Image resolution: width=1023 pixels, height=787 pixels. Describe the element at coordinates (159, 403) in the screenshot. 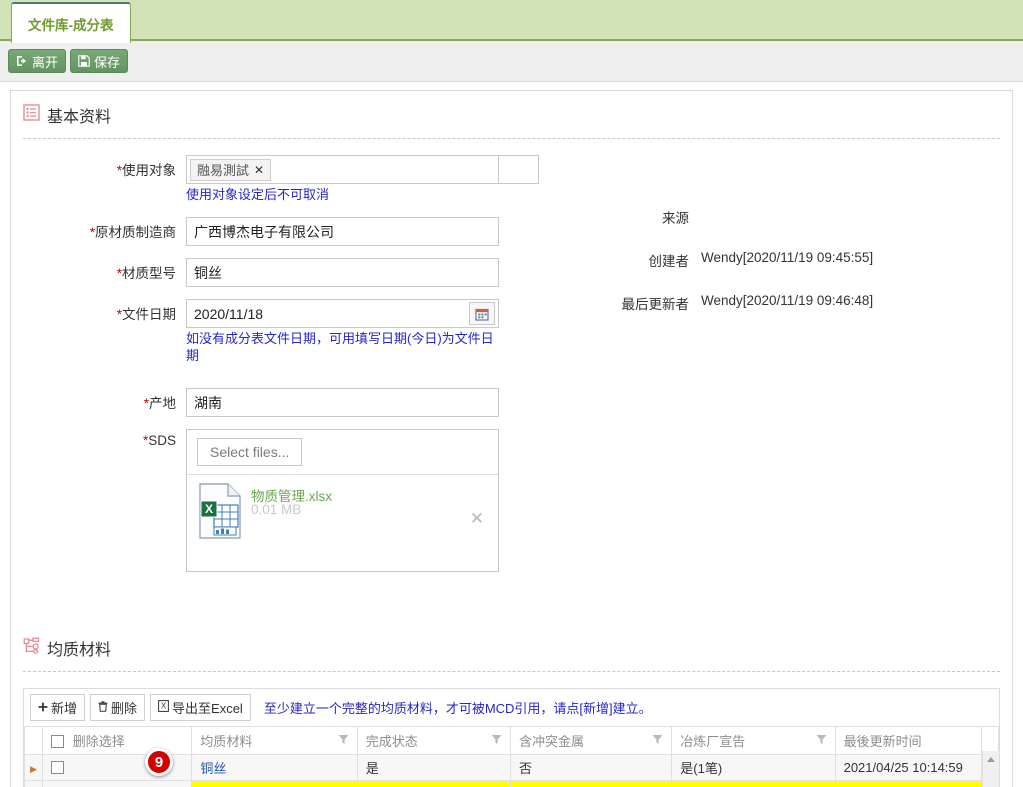

I see `origin-label: *产地` at that location.